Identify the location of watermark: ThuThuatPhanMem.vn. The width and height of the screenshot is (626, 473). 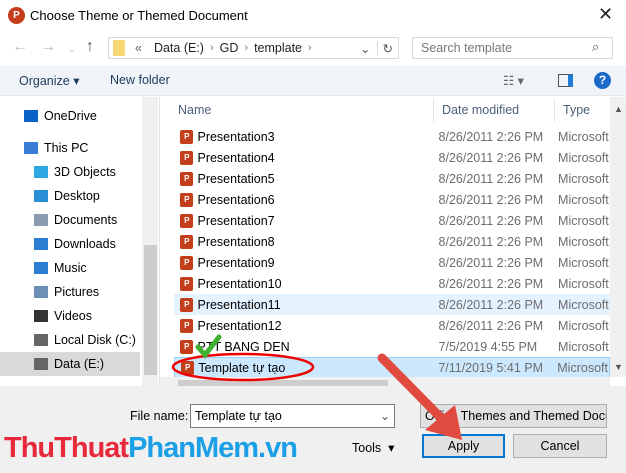
(151, 448).